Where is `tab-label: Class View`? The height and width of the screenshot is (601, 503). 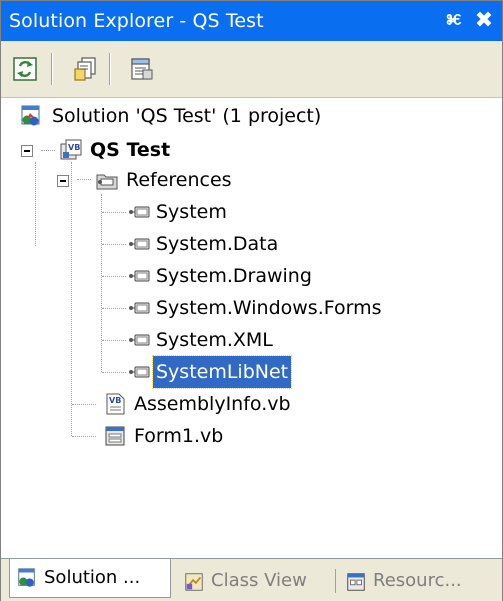
tab-label: Class View is located at coordinates (259, 580).